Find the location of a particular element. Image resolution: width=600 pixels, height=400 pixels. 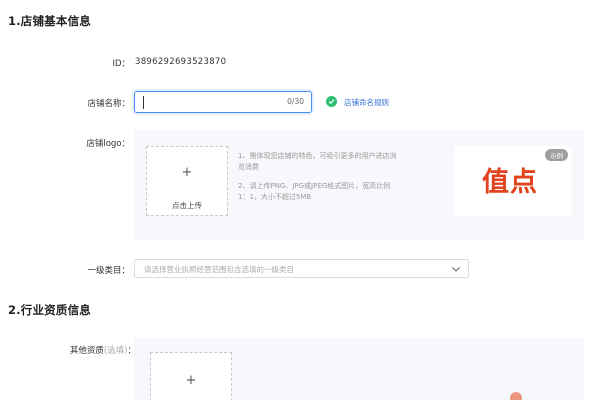

logo-hint-2-line-1: 2、请上传PNG、JPG或JPEG格式图片，宽高比例 is located at coordinates (314, 186).